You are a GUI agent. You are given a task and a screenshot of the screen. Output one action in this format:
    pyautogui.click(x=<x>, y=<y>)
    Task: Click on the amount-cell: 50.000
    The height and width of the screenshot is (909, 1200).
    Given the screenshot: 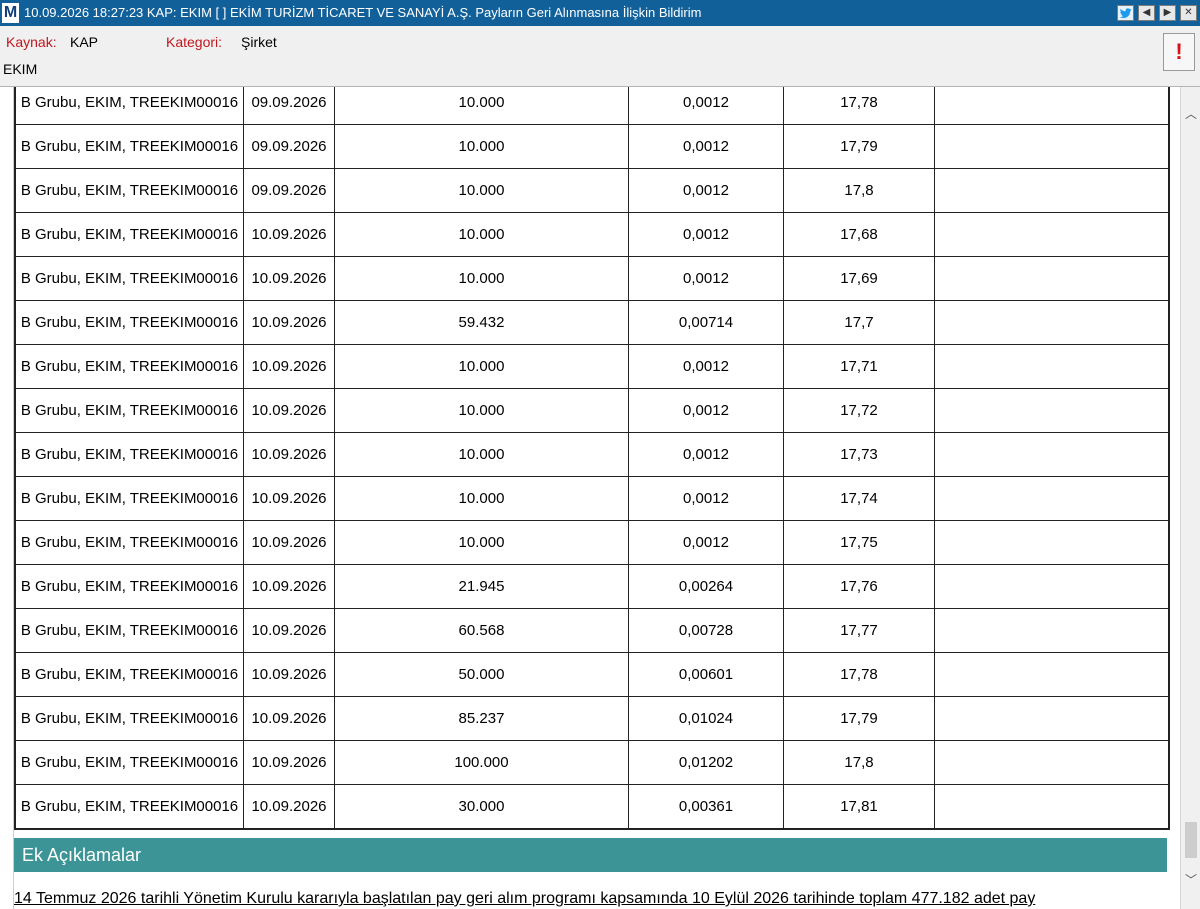 What is the action you would take?
    pyautogui.click(x=481, y=674)
    